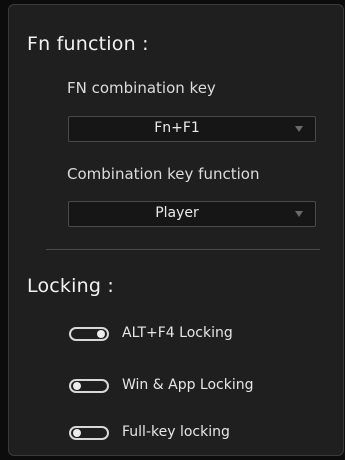  Describe the element at coordinates (177, 213) in the screenshot. I see `combination-key-function-value: Player` at that location.